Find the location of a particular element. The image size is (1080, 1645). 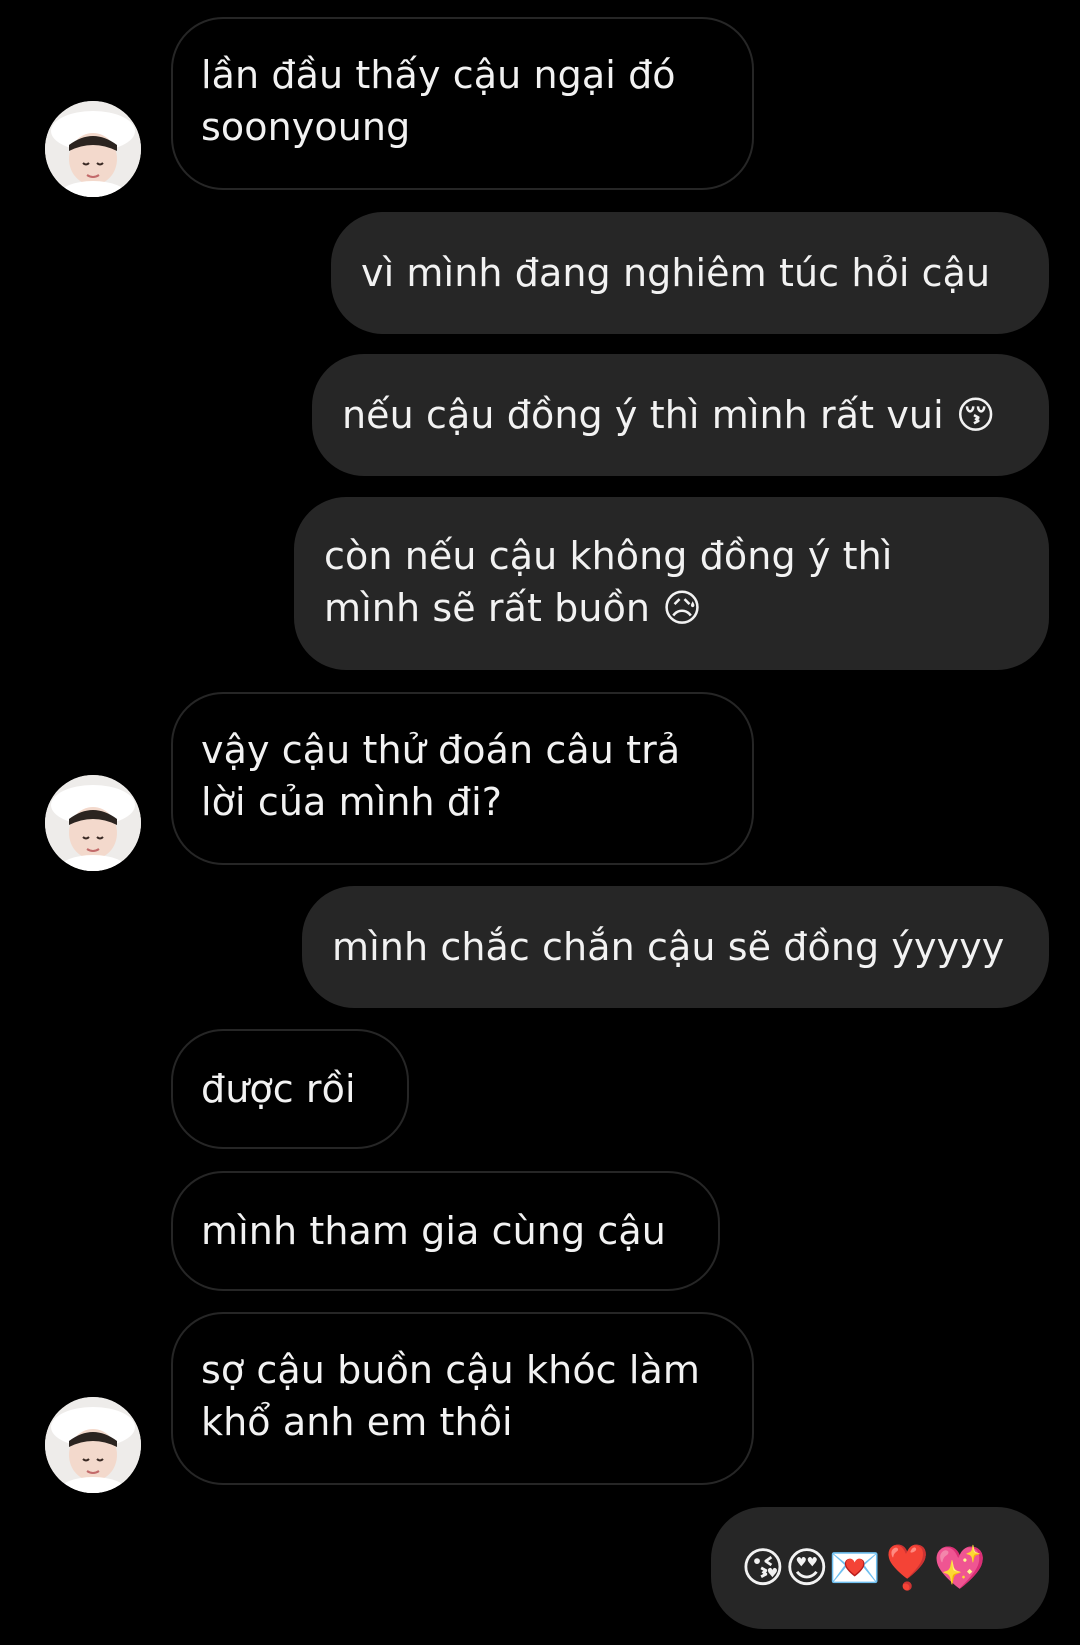

message-text: lần đầu thấy cậu ngại đó is located at coordinates (438, 75).